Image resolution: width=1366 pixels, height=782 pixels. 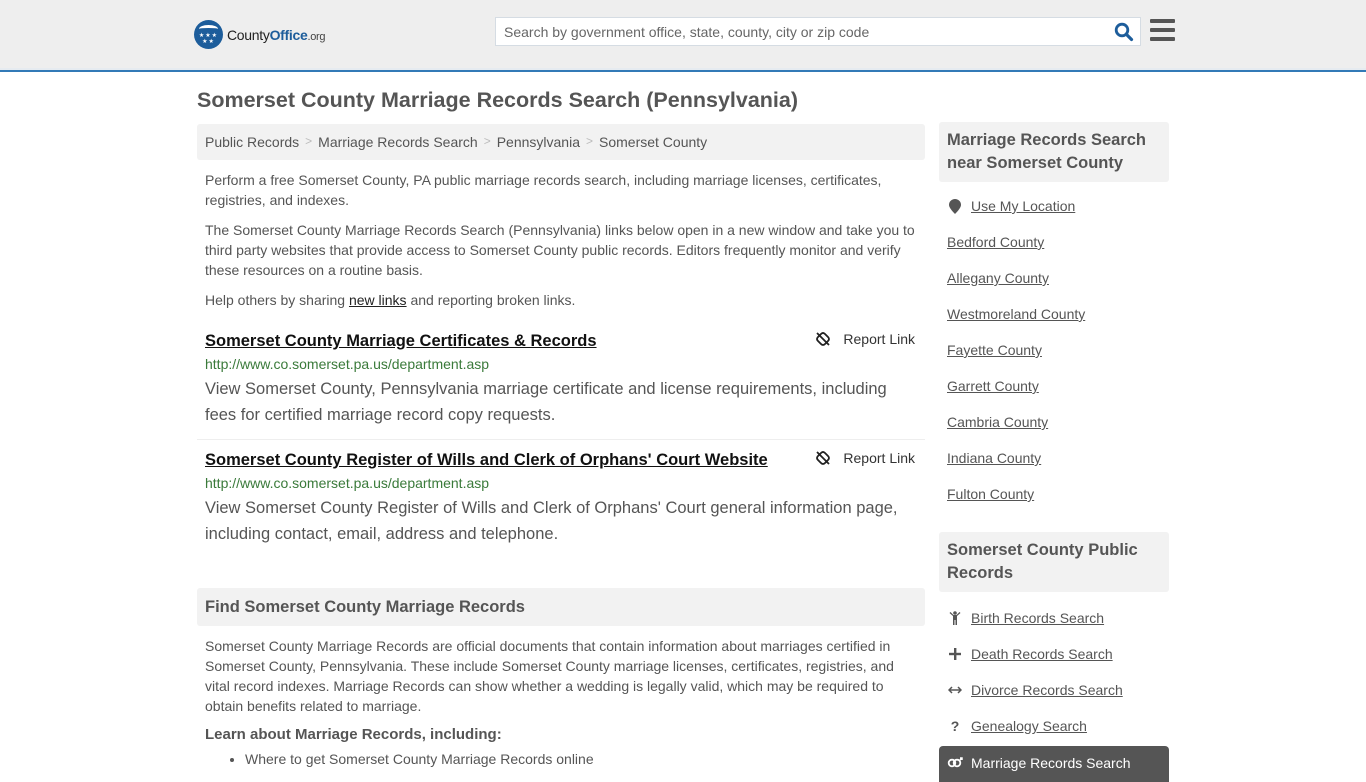 What do you see at coordinates (1023, 206) in the screenshot?
I see `use-my-location-link: Use My Location` at bounding box center [1023, 206].